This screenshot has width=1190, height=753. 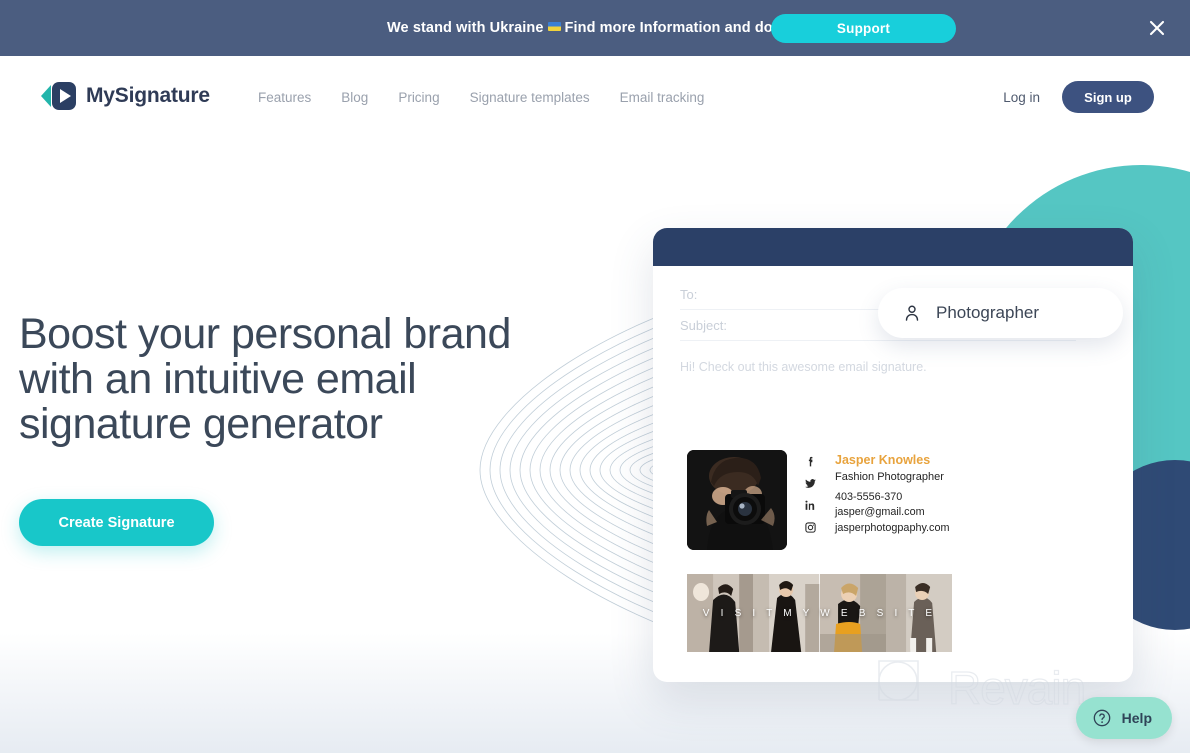 What do you see at coordinates (892, 528) in the screenshot?
I see `signature-website: jasperphotogpaphy.com` at bounding box center [892, 528].